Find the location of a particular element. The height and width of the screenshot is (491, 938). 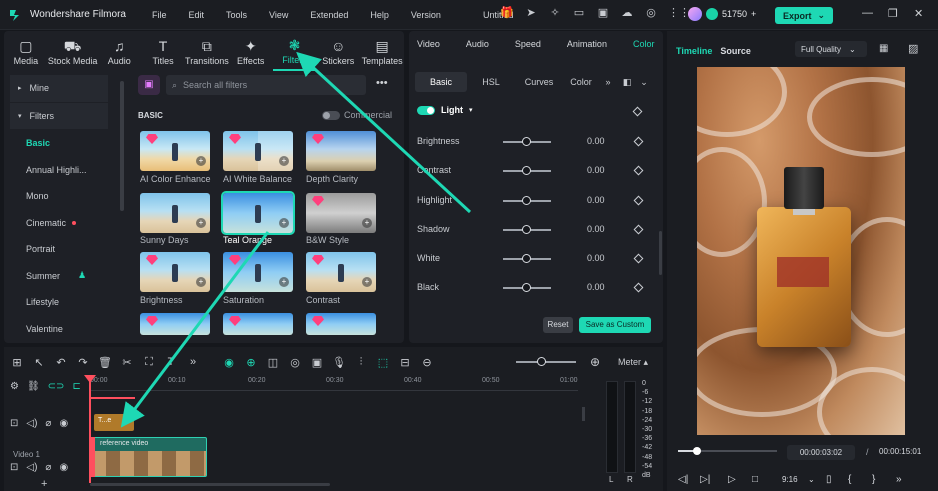

timeline-horizontal-scrollbar is located at coordinates (210, 484).